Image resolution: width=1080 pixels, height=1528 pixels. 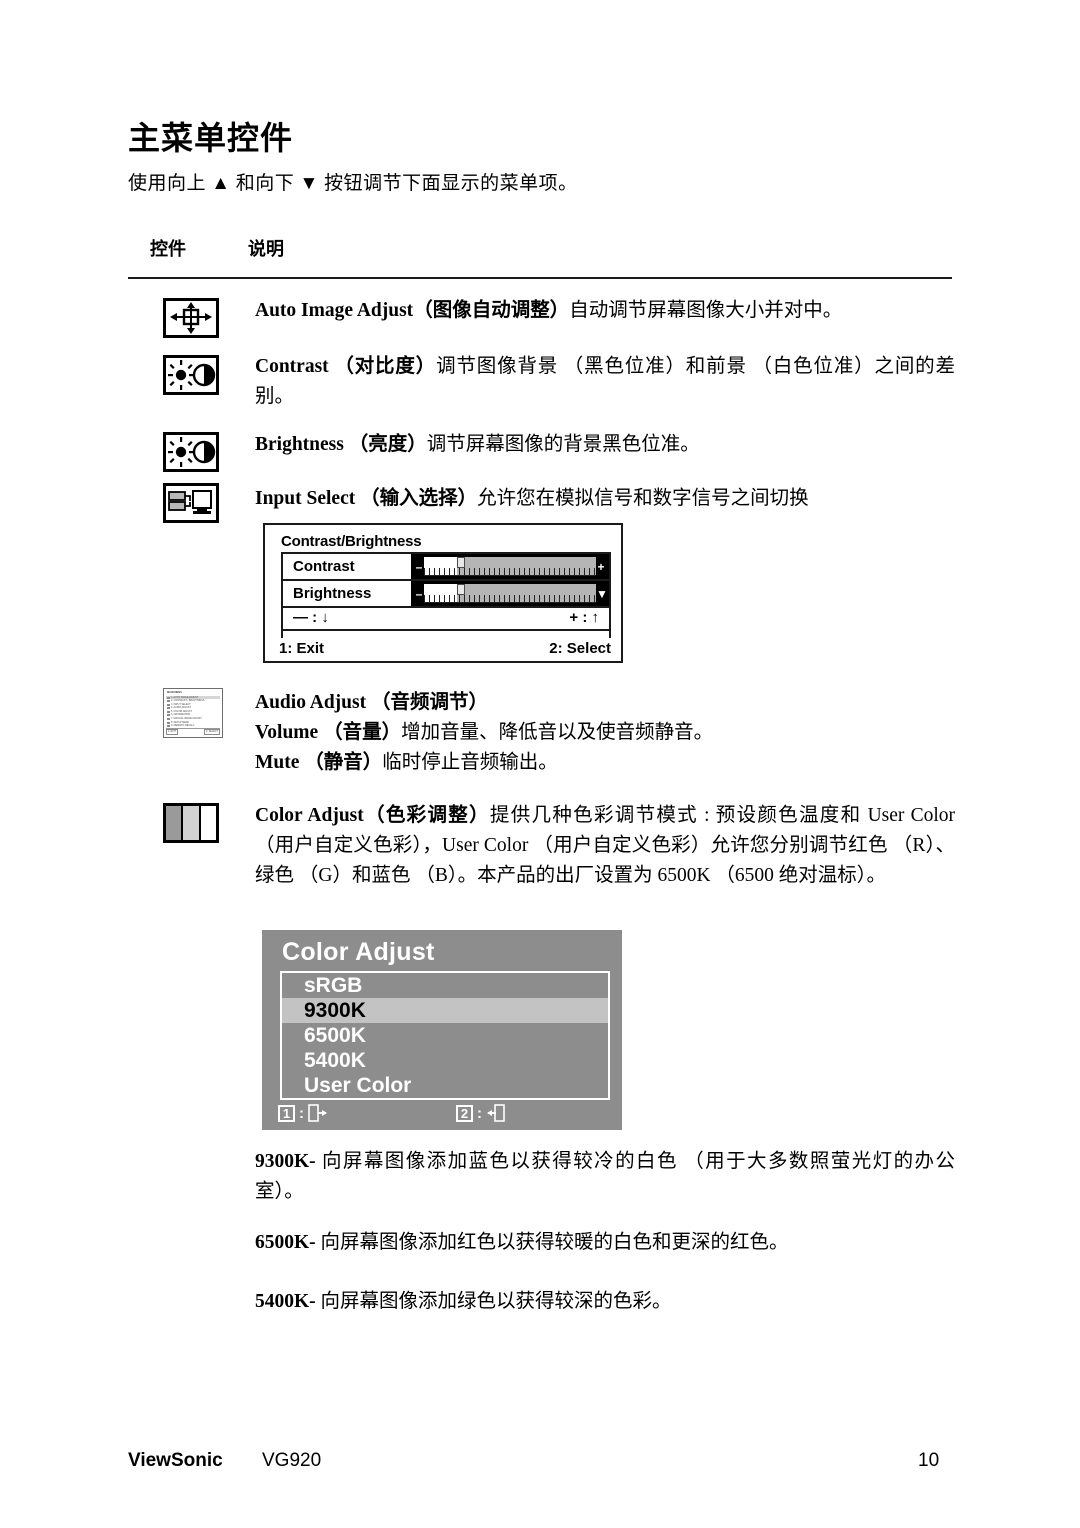 What do you see at coordinates (208, 823) in the screenshot?
I see `color-bar-light` at bounding box center [208, 823].